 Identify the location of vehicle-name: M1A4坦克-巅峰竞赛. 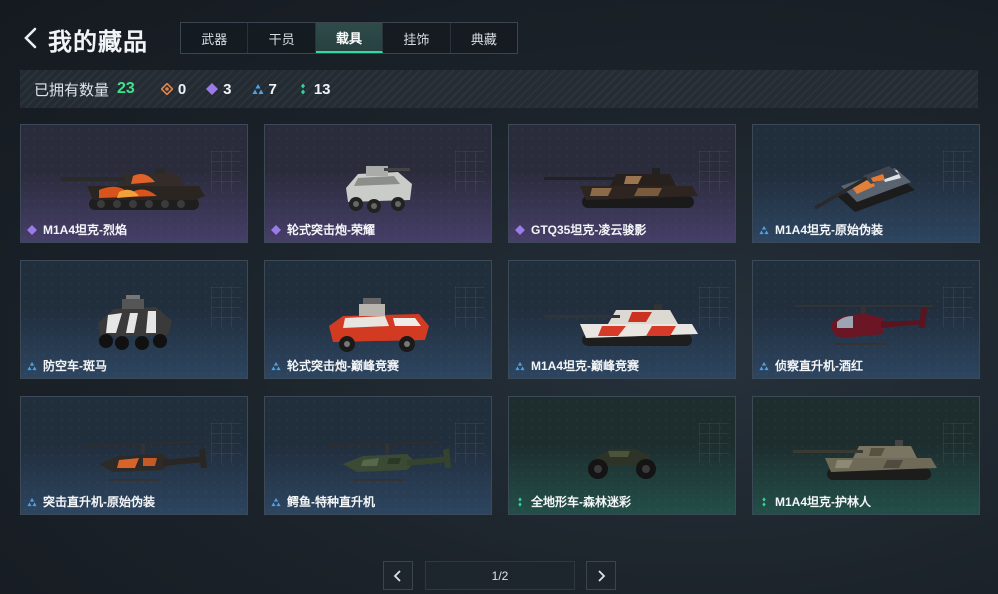
(577, 365).